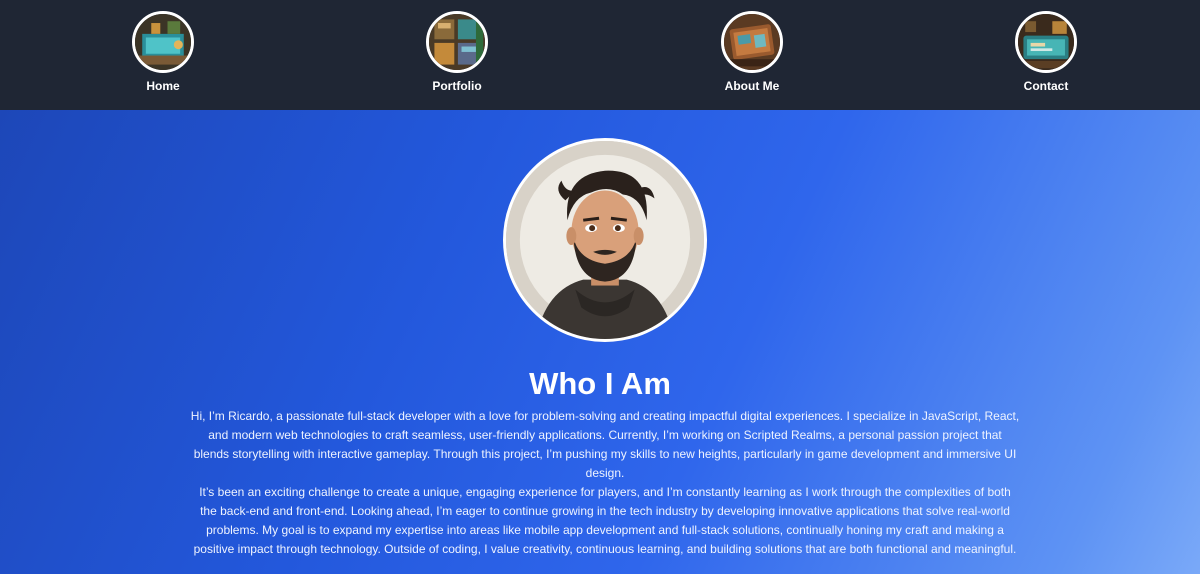 The height and width of the screenshot is (574, 1200). Describe the element at coordinates (457, 42) in the screenshot. I see `portfolio-thumbnail-icon` at that location.